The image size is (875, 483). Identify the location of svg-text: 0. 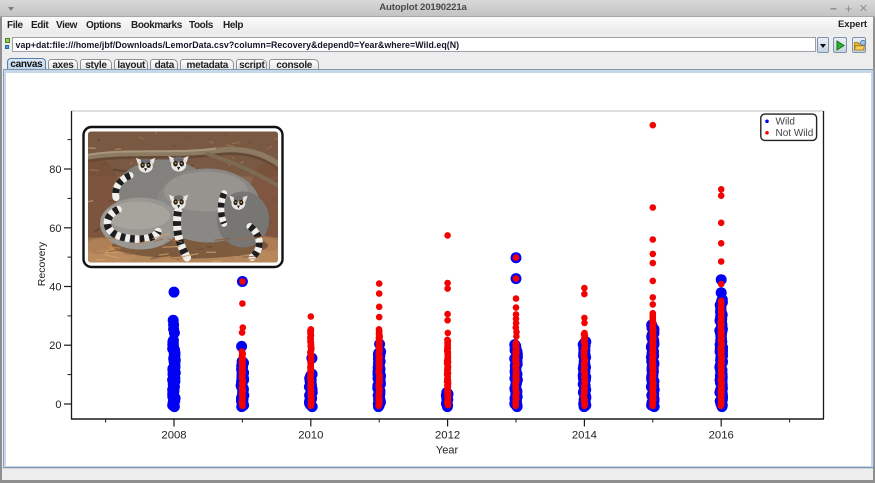
(58, 405).